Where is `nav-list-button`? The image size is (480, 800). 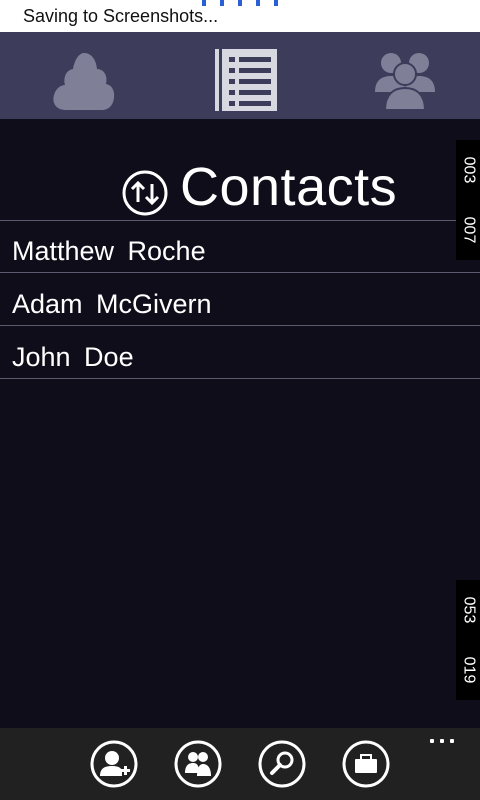
nav-list-button is located at coordinates (246, 75).